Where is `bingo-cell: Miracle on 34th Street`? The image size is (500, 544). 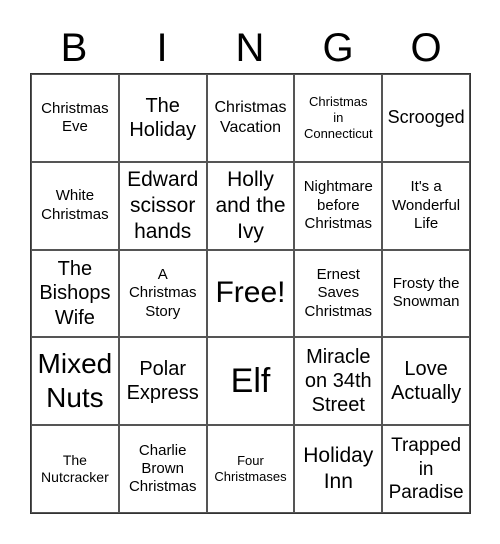 bingo-cell: Miracle on 34th Street is located at coordinates (338, 381).